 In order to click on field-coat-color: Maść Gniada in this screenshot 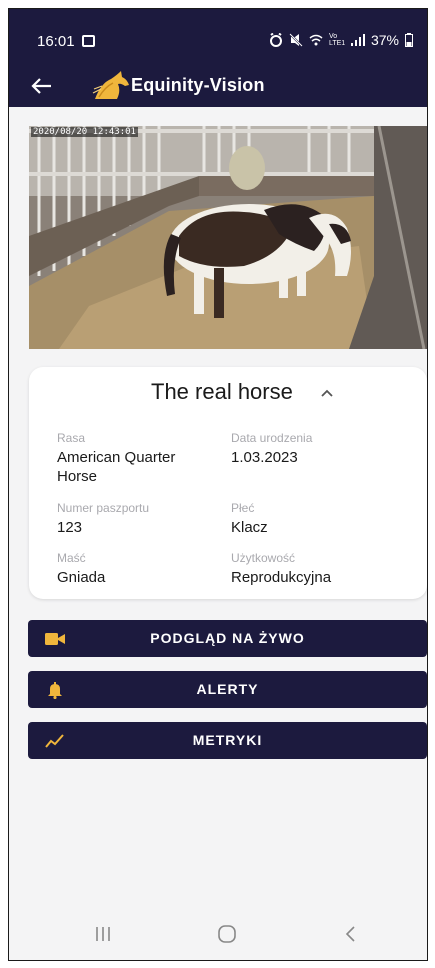, I will do `click(132, 569)`.